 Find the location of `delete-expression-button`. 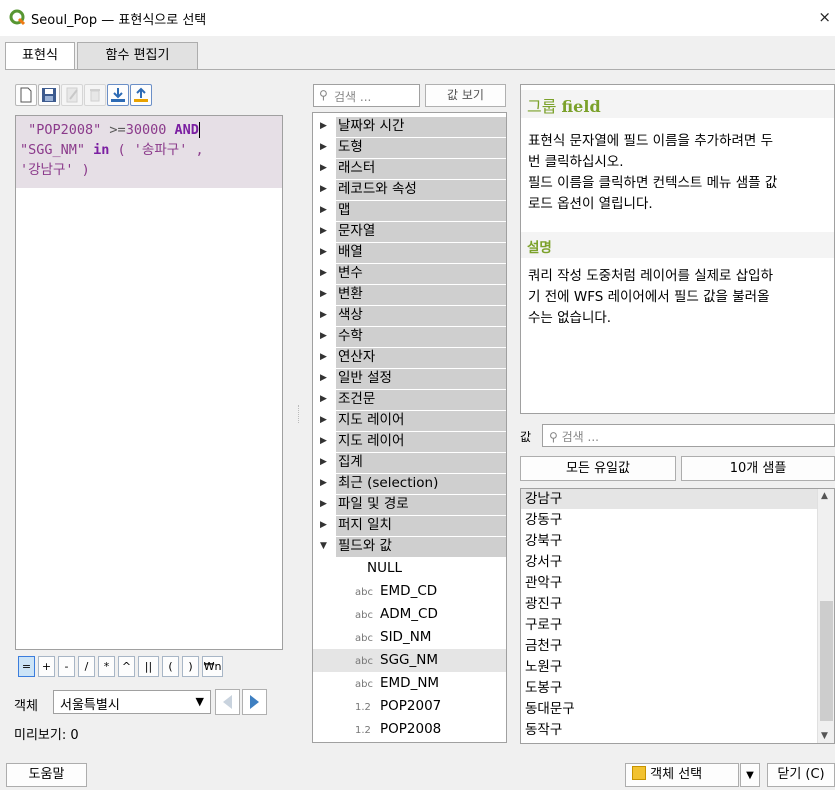

delete-expression-button is located at coordinates (95, 95).